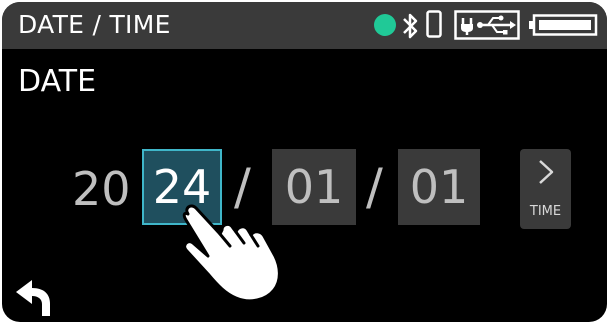 The height and width of the screenshot is (324, 609). Describe the element at coordinates (487, 25) in the screenshot. I see `usb-icon` at that location.